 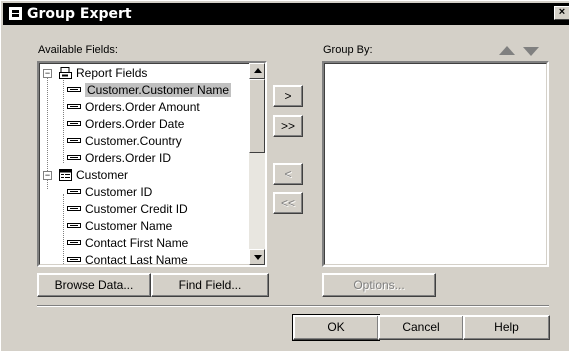 What do you see at coordinates (288, 174) in the screenshot?
I see `remove-field-button: <` at bounding box center [288, 174].